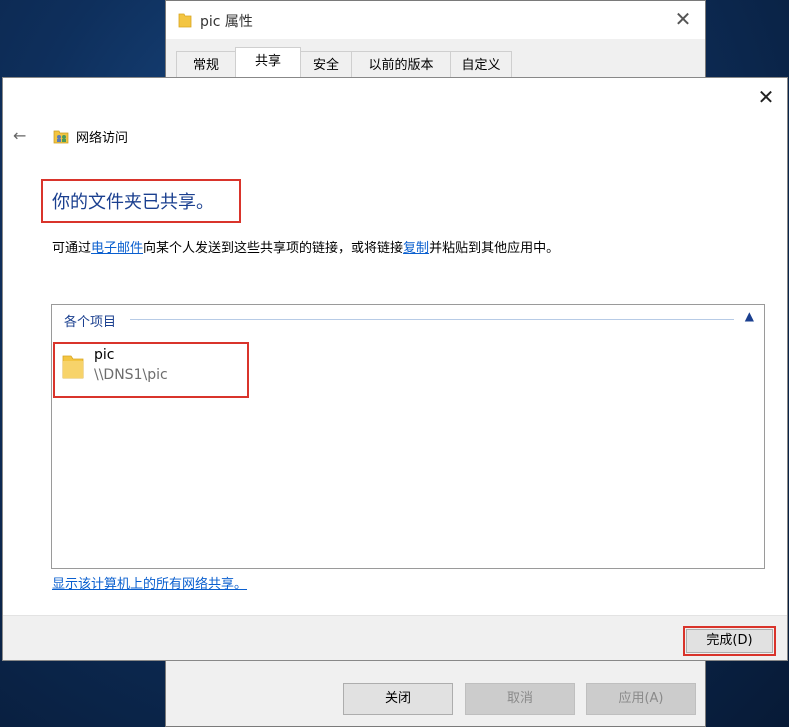 This screenshot has height=727, width=789. What do you see at coordinates (494, 248) in the screenshot?
I see `description-part-3: 并粘贴到其他应用中。` at bounding box center [494, 248].